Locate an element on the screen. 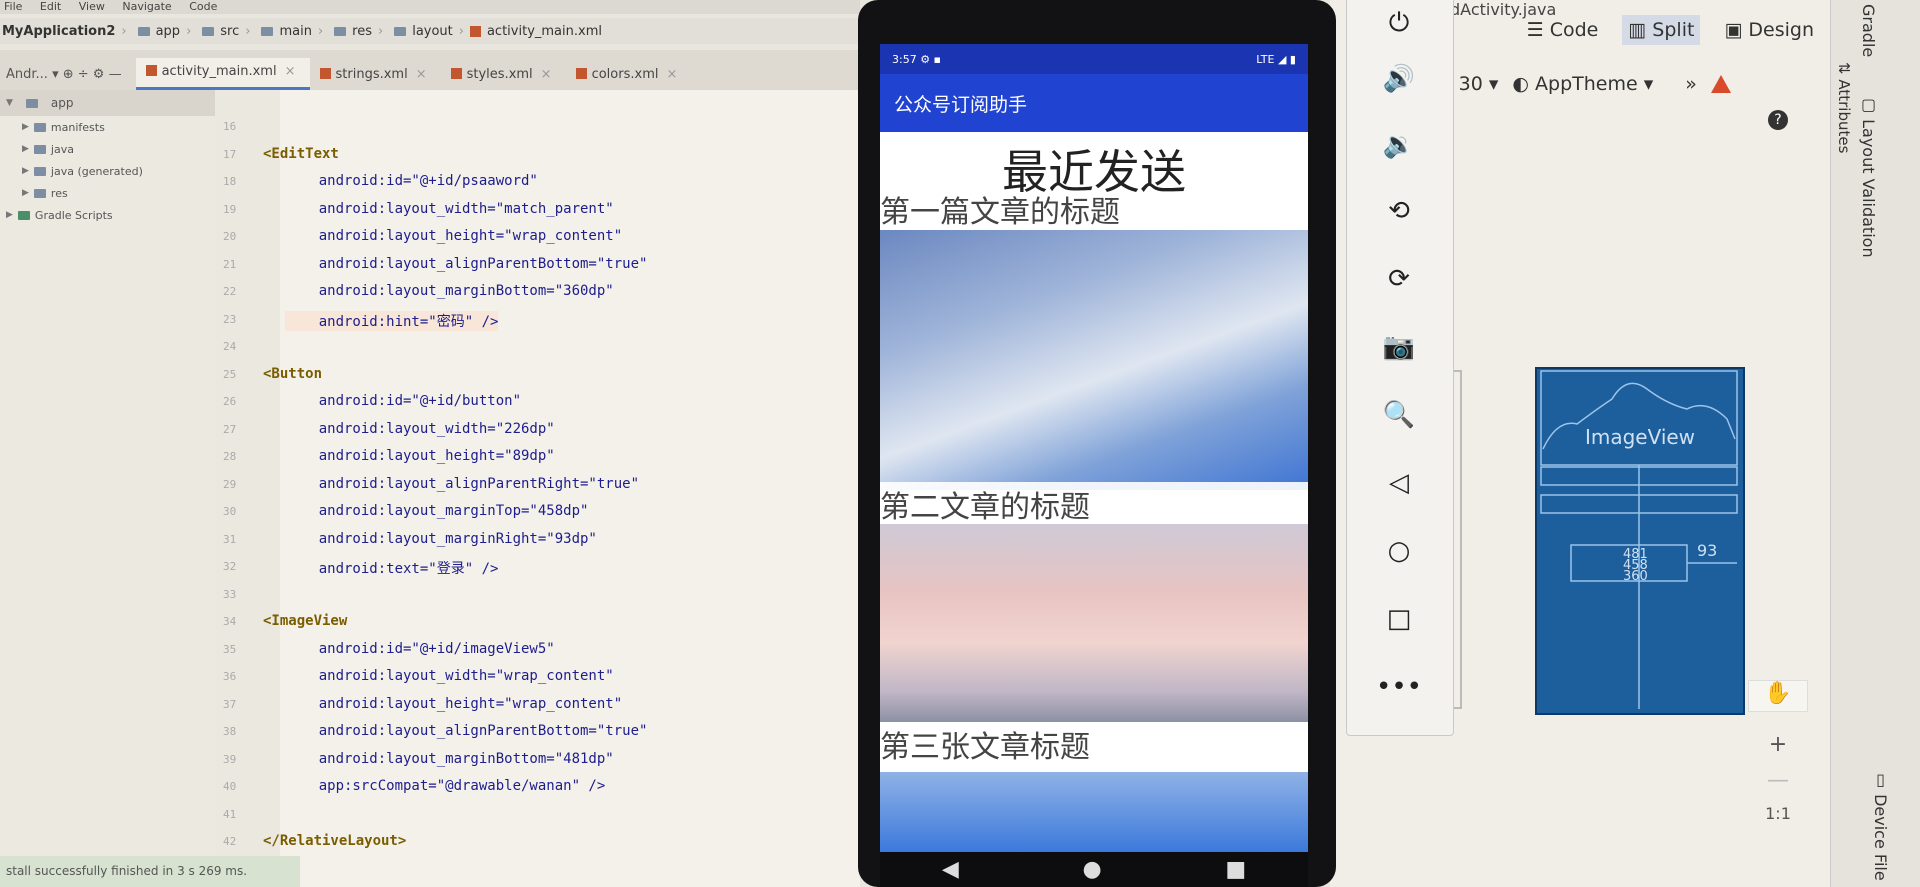 This screenshot has width=1920, height=887. tab-label: styles.xml is located at coordinates (499, 74).